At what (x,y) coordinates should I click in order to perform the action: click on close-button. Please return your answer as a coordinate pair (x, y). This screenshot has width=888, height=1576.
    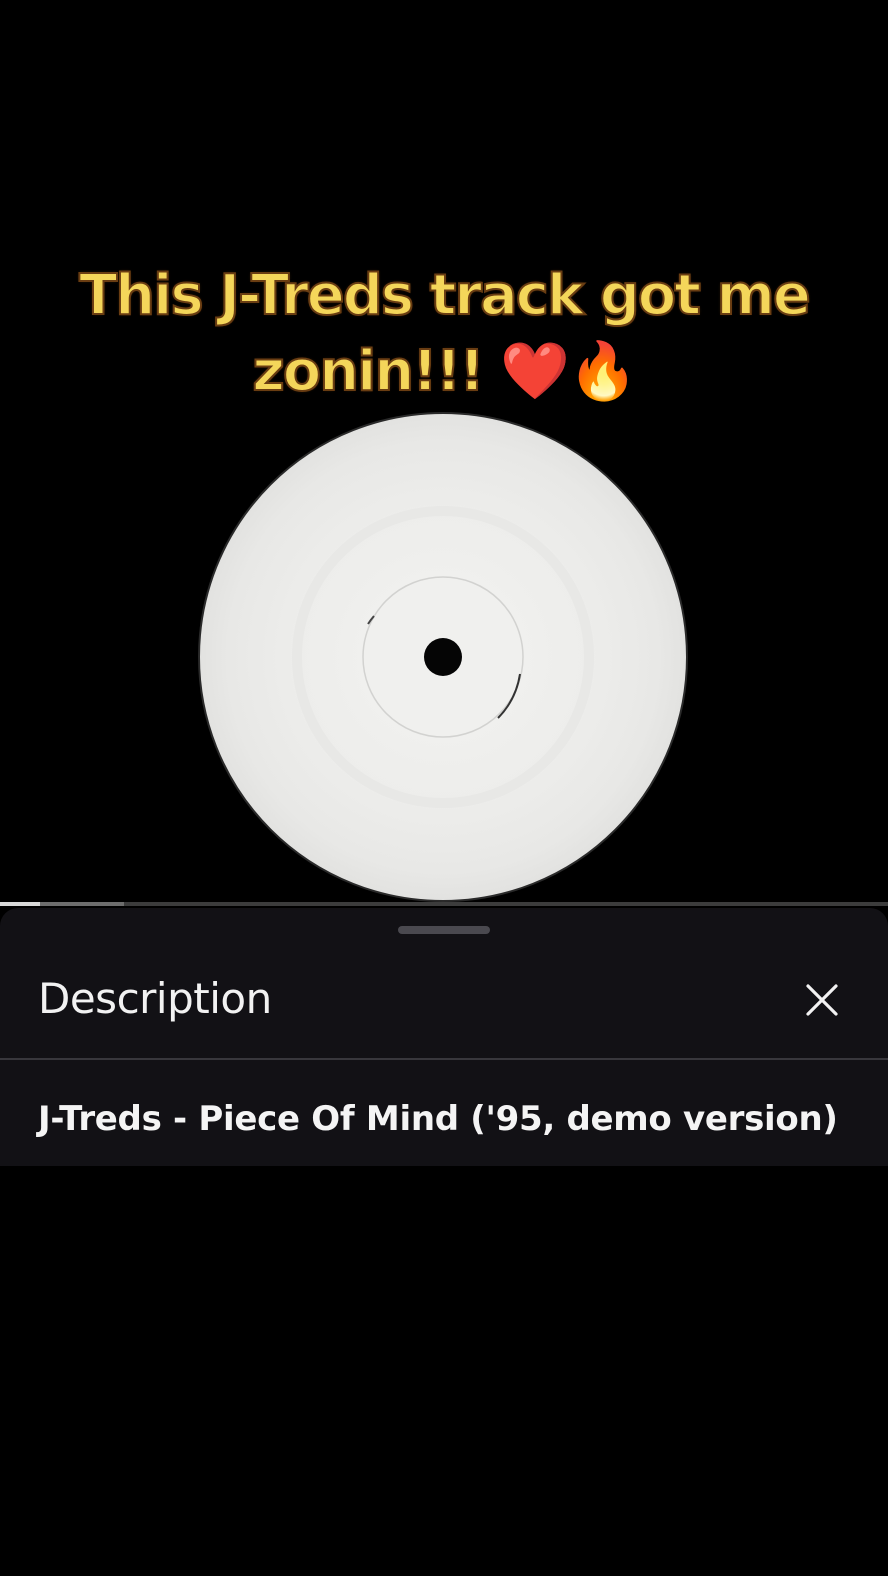
    Looking at the image, I should click on (822, 1000).